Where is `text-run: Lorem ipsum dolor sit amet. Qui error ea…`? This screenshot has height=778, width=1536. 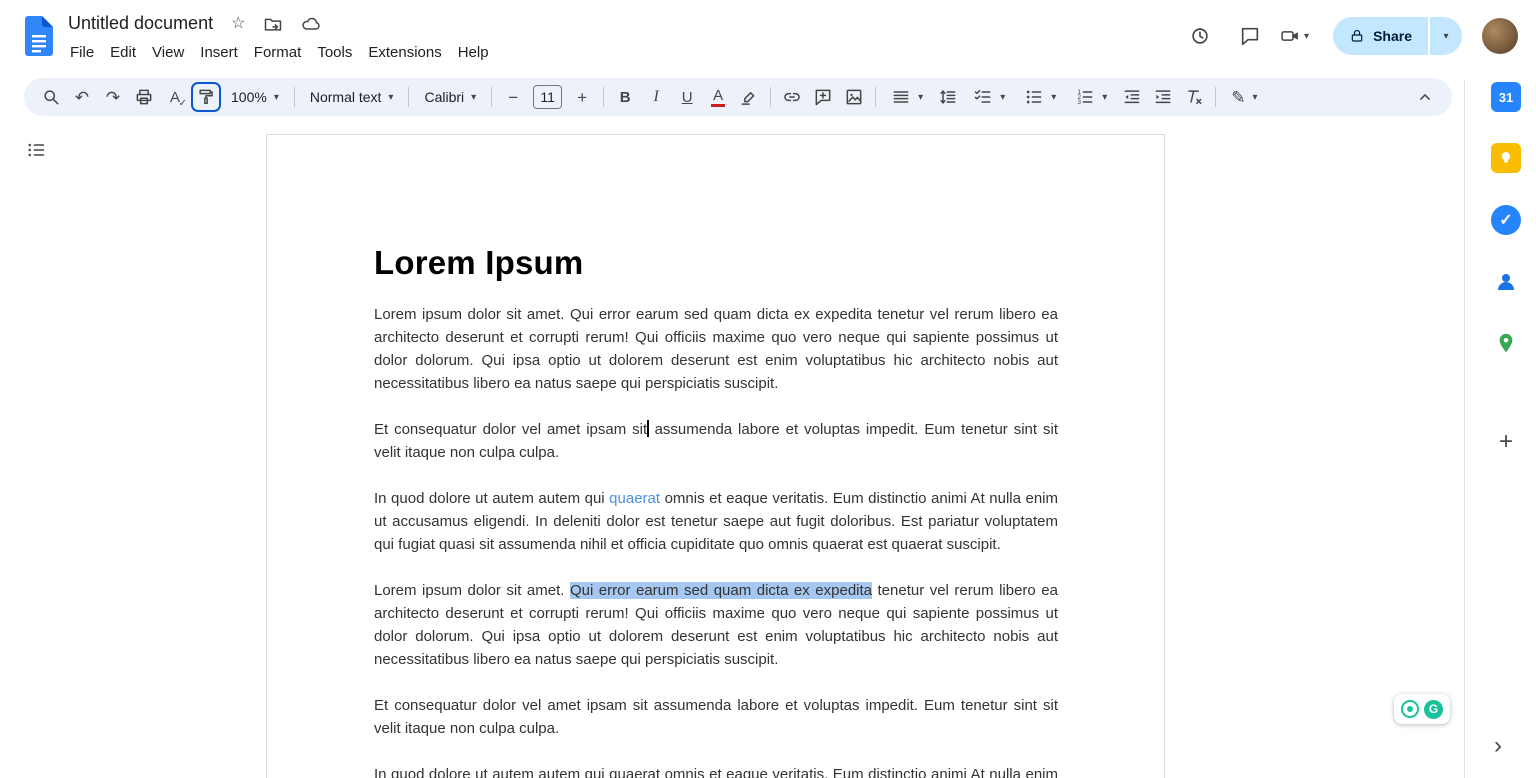
text-run: Lorem ipsum dolor sit amet. Qui error ea… is located at coordinates (716, 349).